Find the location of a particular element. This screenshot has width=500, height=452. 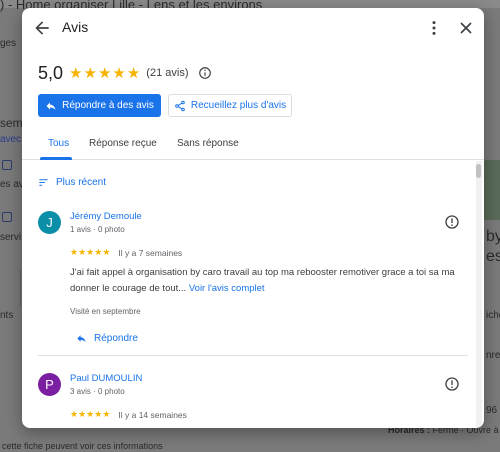

sort-label: Plus récent is located at coordinates (81, 182).